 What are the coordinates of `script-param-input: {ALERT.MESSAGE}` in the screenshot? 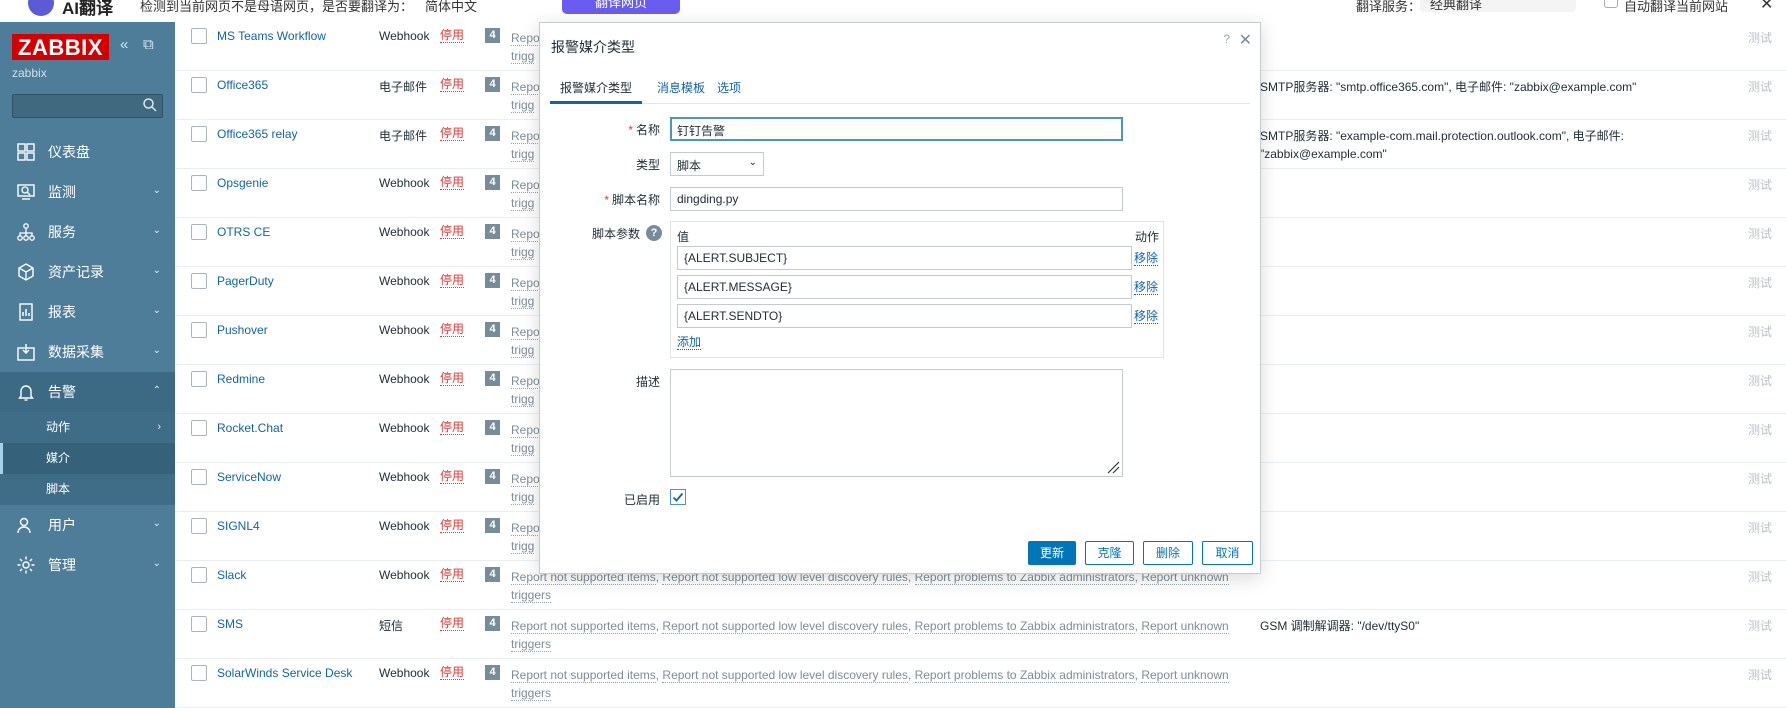 It's located at (904, 287).